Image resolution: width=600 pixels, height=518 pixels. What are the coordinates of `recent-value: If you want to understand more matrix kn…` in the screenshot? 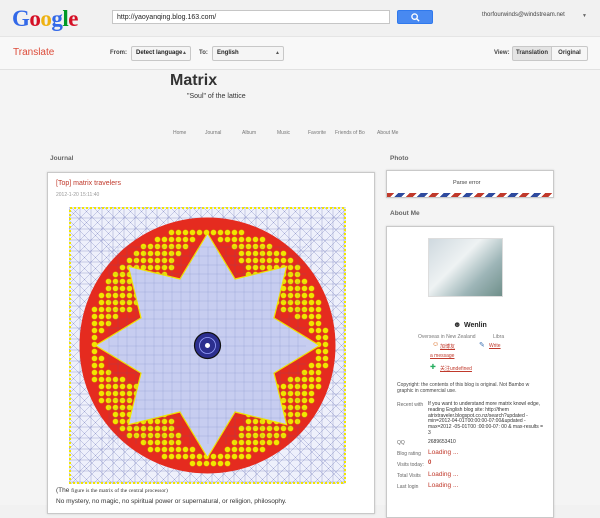 It's located at (486, 418).